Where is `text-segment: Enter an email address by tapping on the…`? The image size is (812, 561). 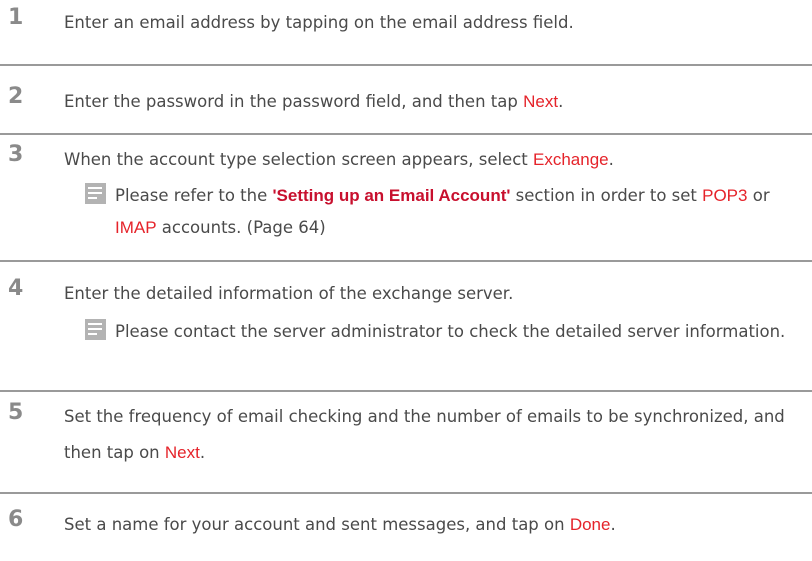 text-segment: Enter an email address by tapping on the… is located at coordinates (319, 22).